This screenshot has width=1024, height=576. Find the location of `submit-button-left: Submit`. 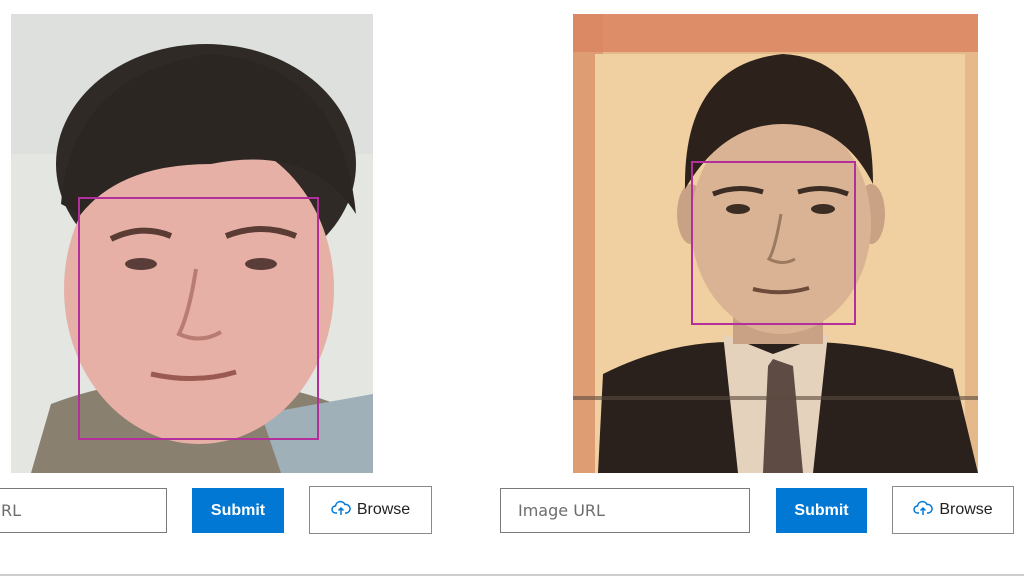

submit-button-left: Submit is located at coordinates (238, 510).